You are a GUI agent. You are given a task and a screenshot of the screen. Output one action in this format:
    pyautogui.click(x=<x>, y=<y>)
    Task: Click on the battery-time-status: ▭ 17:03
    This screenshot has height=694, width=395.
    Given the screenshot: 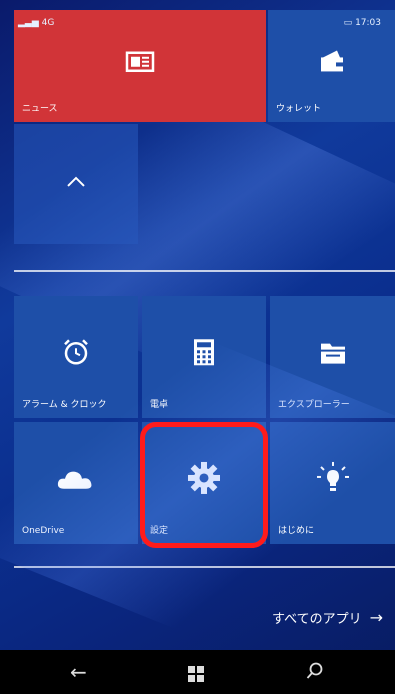 What is the action you would take?
    pyautogui.click(x=362, y=23)
    